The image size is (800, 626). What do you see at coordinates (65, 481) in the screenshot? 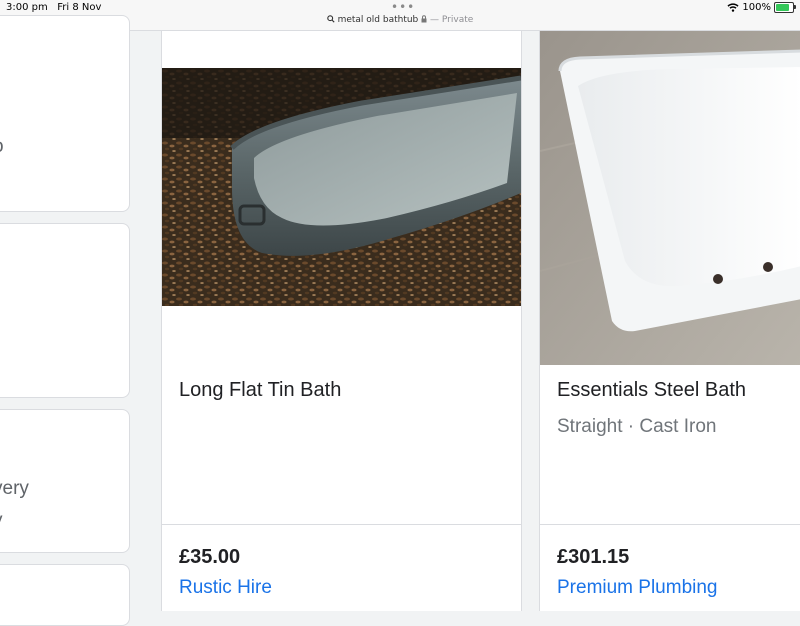
I see `left-card-3: very y` at bounding box center [65, 481].